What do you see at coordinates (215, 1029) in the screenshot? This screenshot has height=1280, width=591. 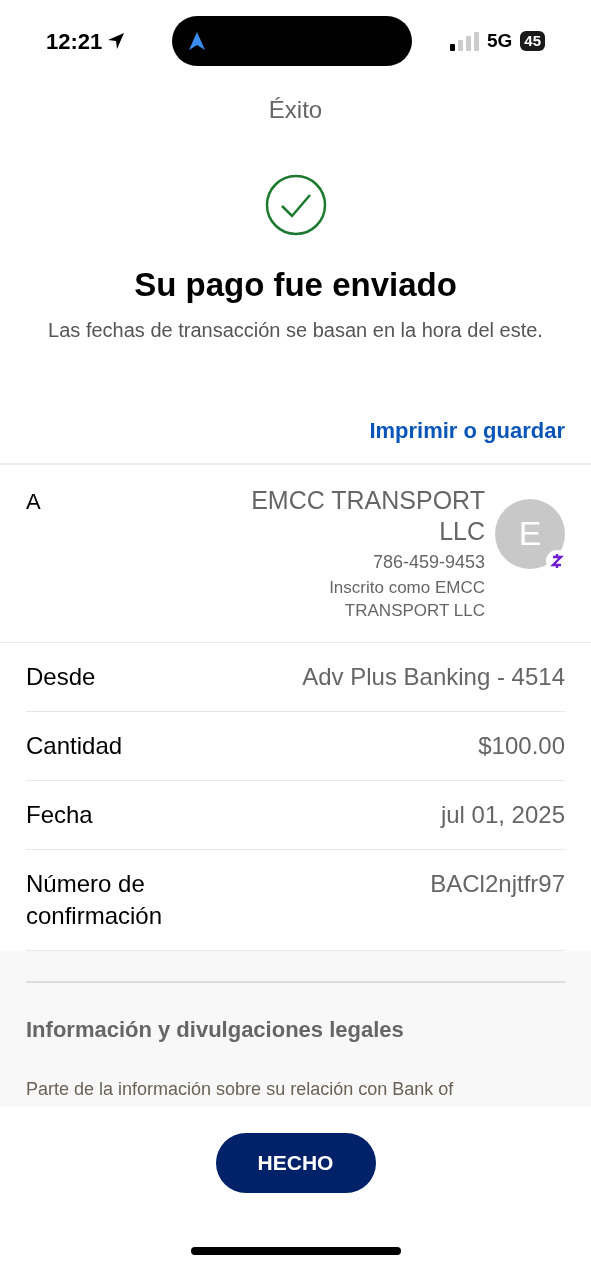 I see `legal-heading: Información y divulgaciones legales` at bounding box center [215, 1029].